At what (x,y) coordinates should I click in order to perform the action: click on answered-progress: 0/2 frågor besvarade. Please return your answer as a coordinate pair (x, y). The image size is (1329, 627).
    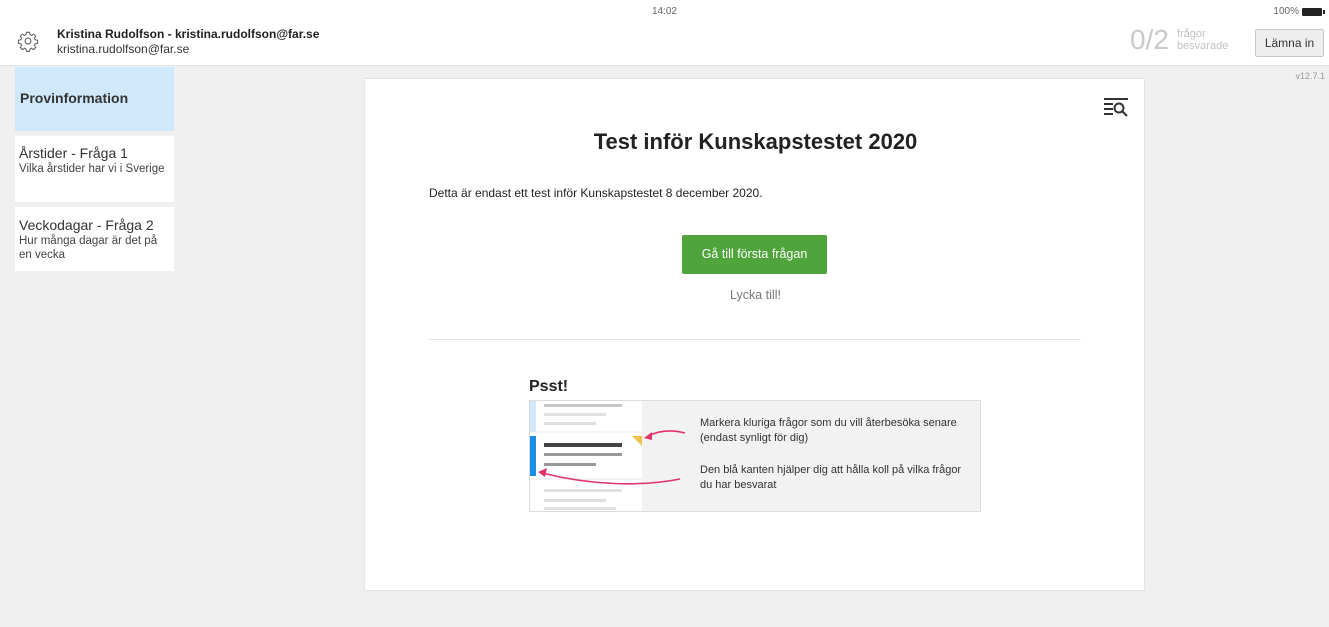
    Looking at the image, I should click on (1179, 40).